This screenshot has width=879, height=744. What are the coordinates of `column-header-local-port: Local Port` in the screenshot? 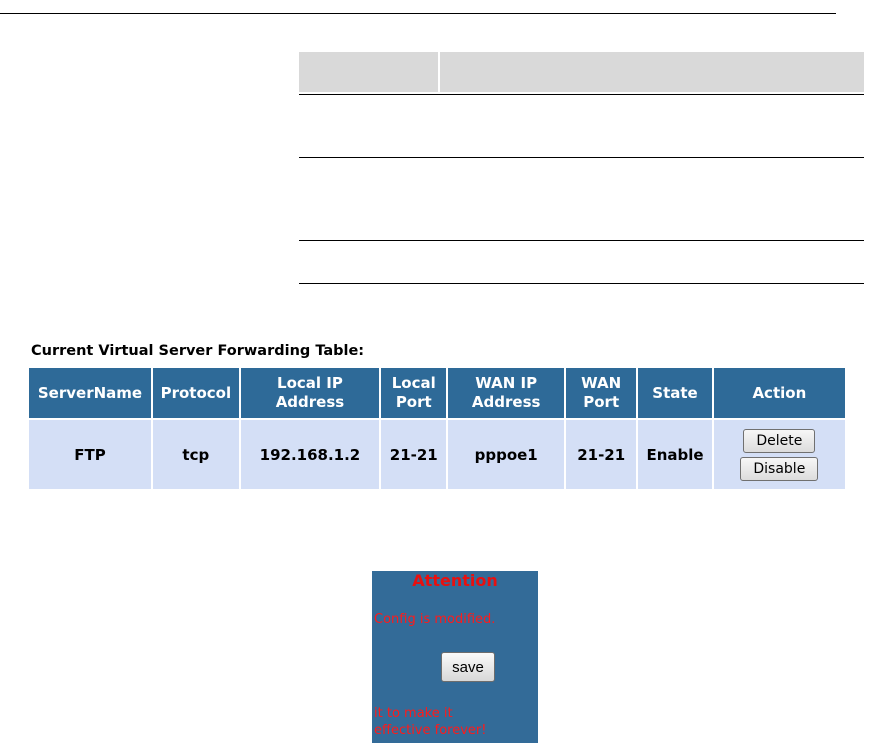 It's located at (414, 393).